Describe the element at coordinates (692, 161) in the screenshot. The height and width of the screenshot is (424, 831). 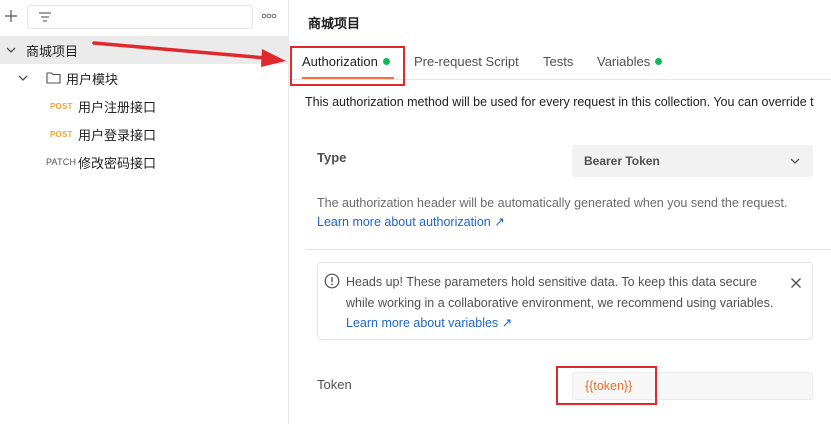
I see `auth-type-select: Bearer Token` at that location.